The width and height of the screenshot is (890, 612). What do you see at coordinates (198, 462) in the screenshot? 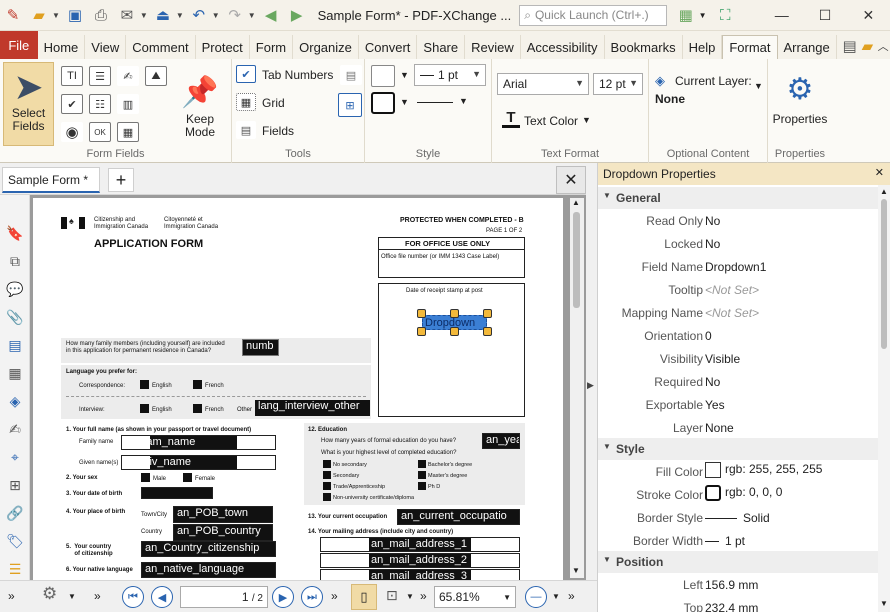
I see `given-name-field: an_giv_name` at bounding box center [198, 462].